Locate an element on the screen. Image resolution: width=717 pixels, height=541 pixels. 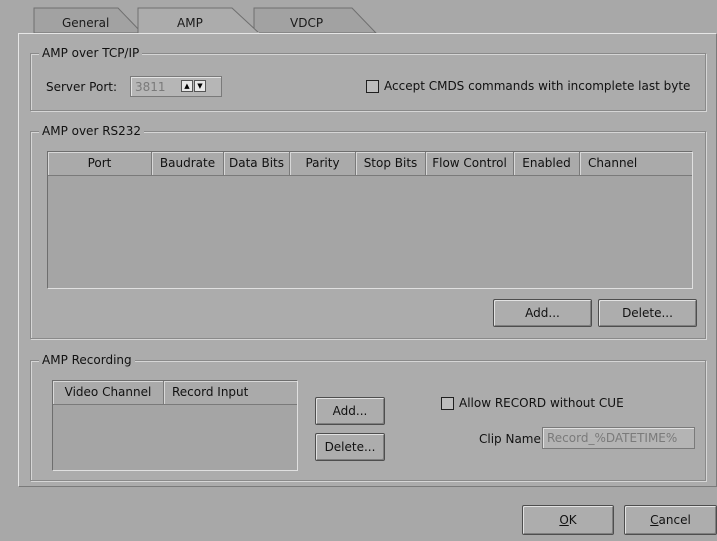
server-port-value: 3811 is located at coordinates (150, 87).